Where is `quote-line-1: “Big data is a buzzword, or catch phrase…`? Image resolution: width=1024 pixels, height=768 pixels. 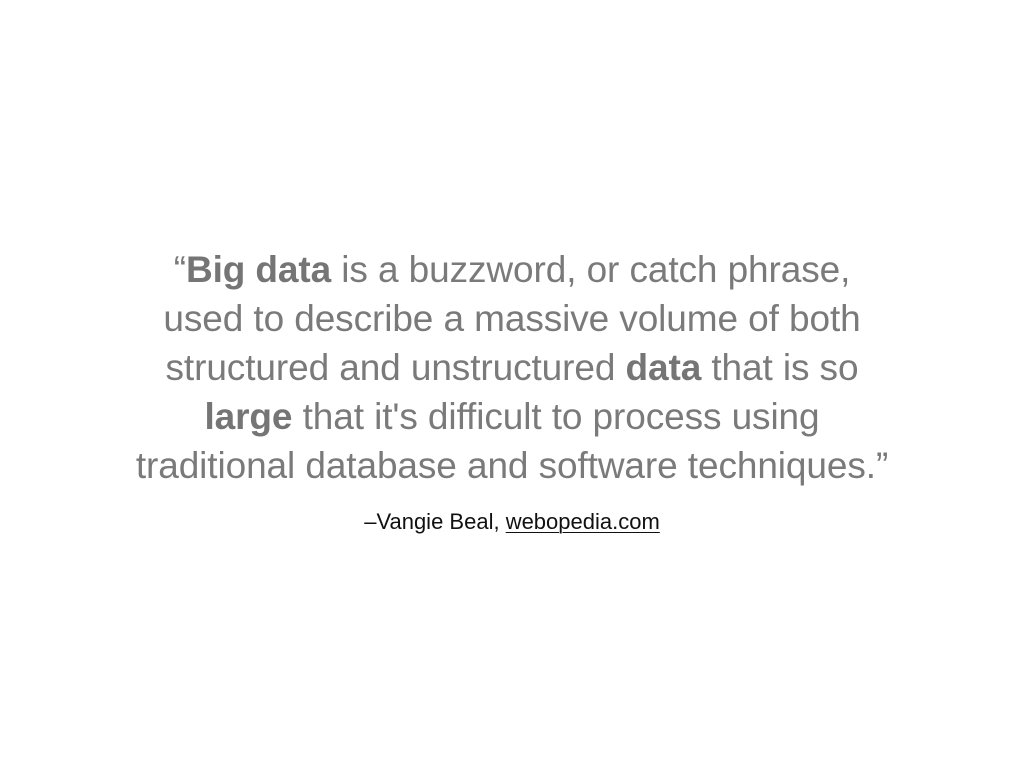
quote-line-1: “Big data is a buzzword, or catch phrase… is located at coordinates (512, 269).